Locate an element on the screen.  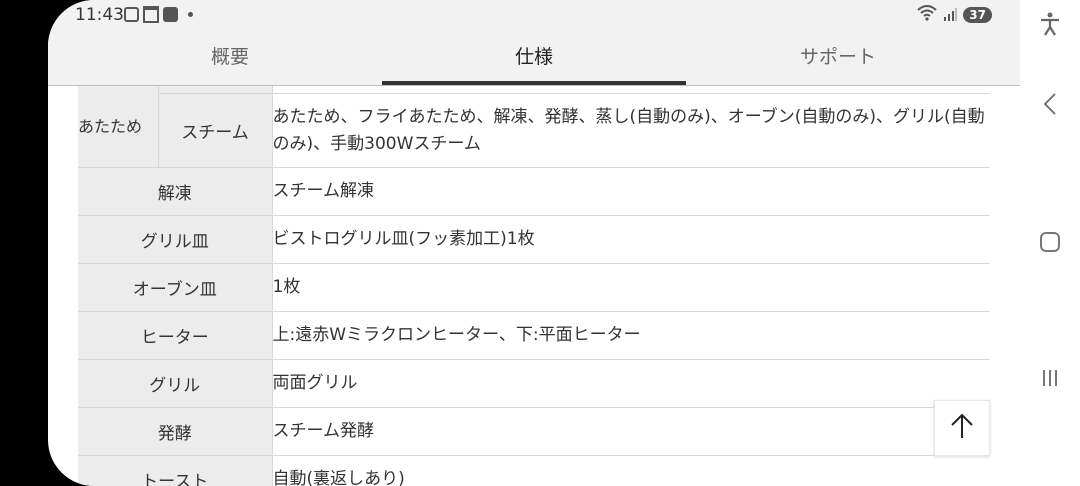
spec-value-ferment: スチーム発酵 is located at coordinates (630, 431).